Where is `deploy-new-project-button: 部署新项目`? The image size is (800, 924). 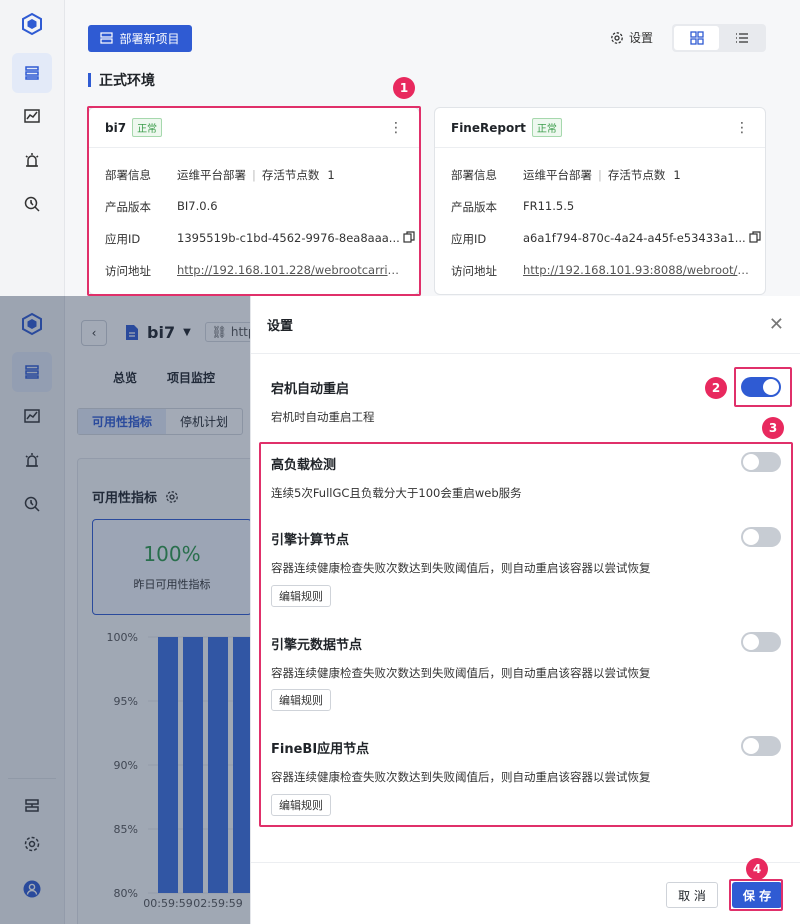 deploy-new-project-button: 部署新项目 is located at coordinates (140, 38).